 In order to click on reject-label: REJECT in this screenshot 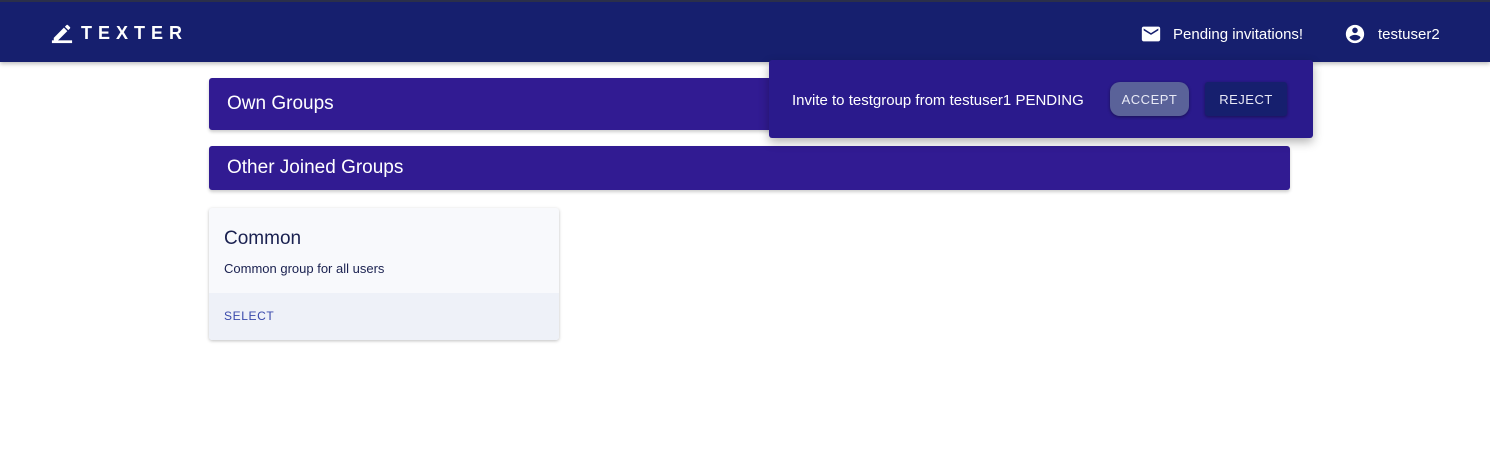, I will do `click(1246, 99)`.